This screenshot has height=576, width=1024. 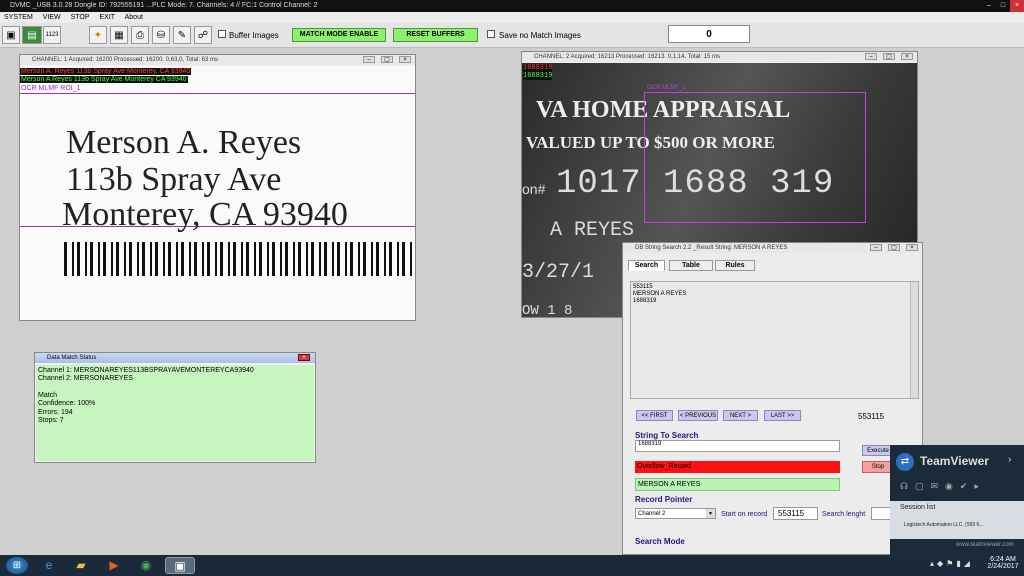 I want to click on channel-select: Channel 2 ▼, so click(x=675, y=513).